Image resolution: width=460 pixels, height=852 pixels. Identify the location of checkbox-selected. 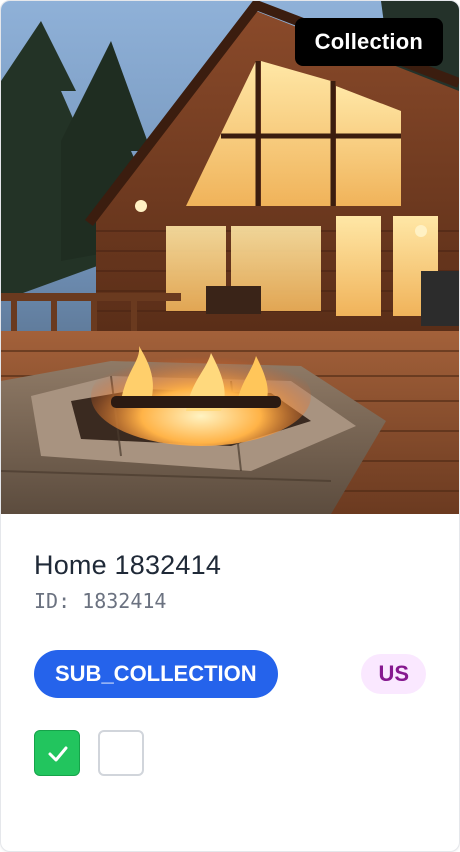
(57, 753).